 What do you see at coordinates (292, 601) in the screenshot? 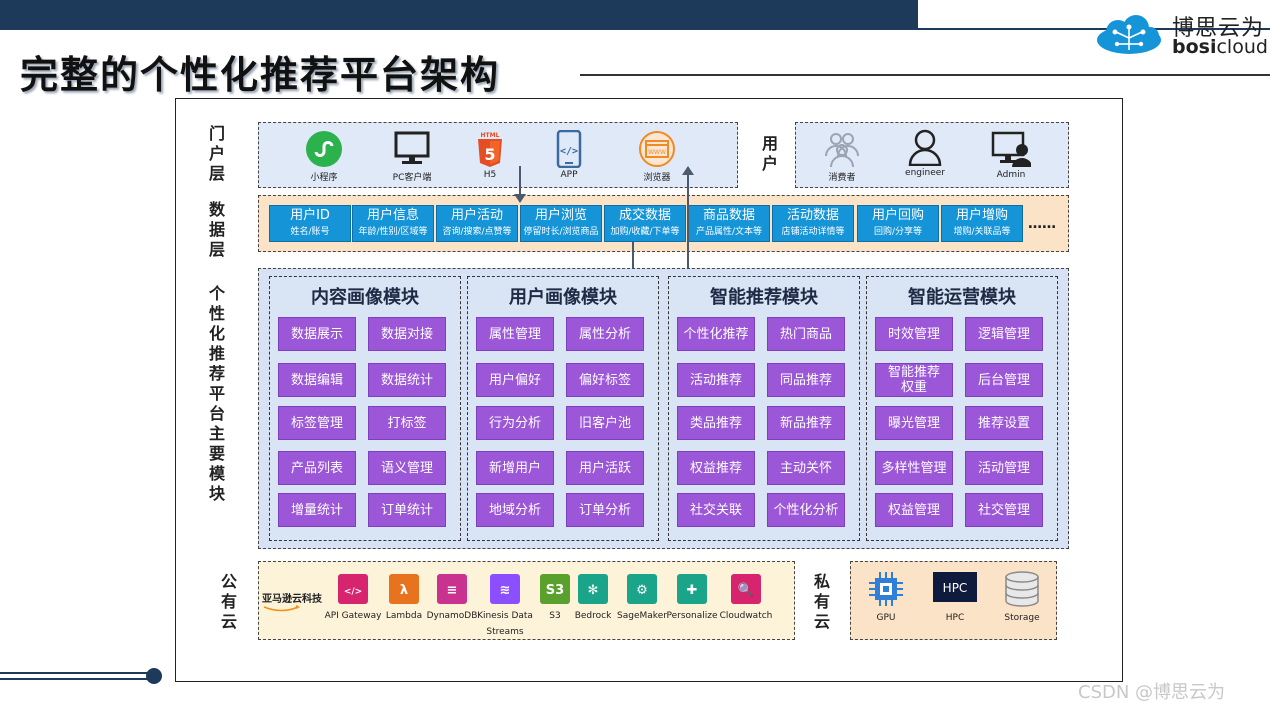
I see `aws-provider-label: 亚马逊云科技` at bounding box center [292, 601].